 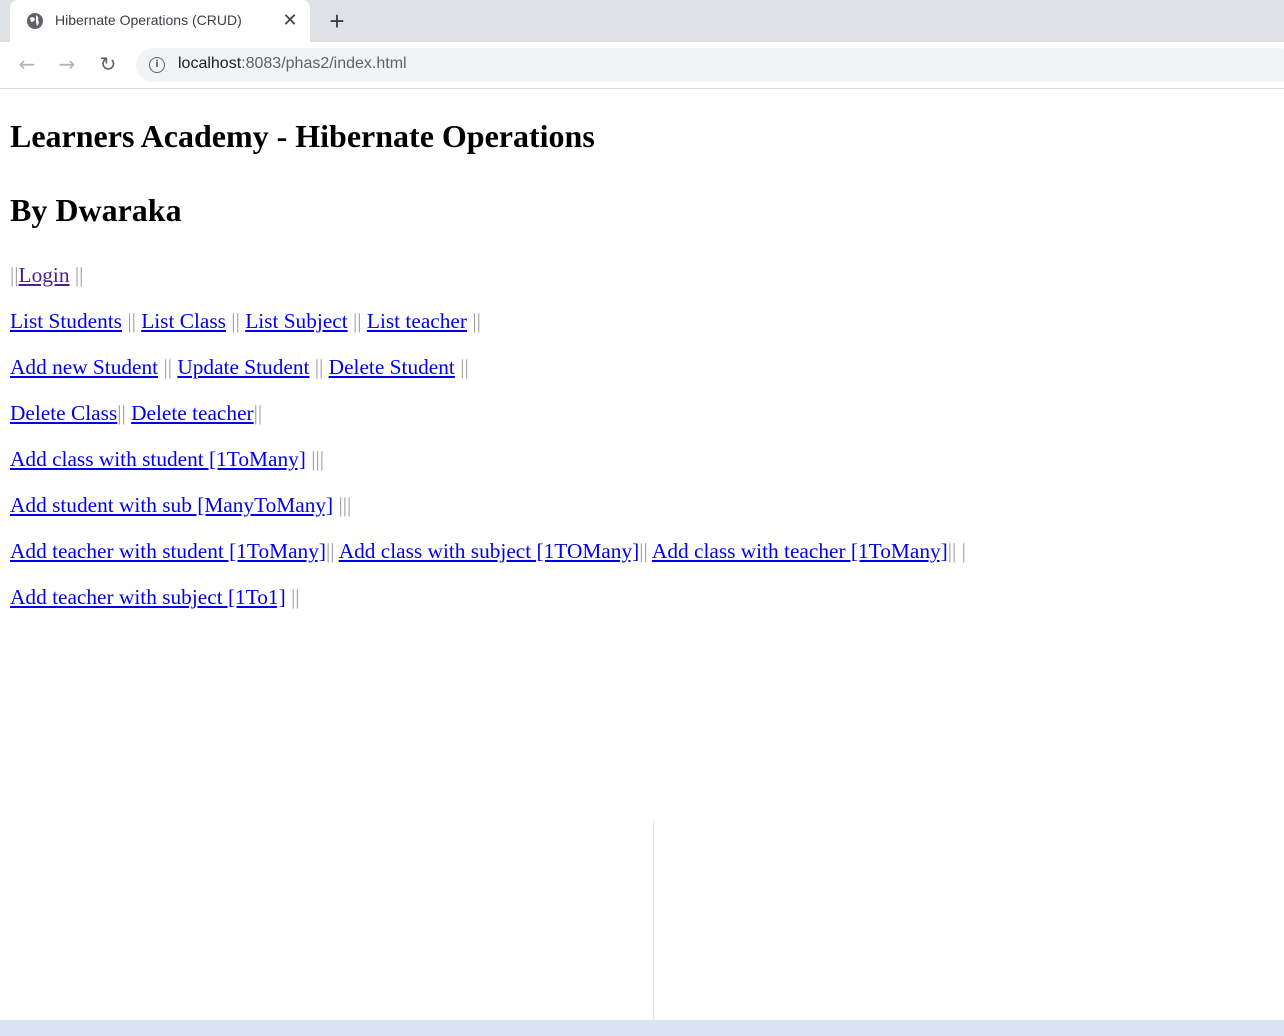 What do you see at coordinates (171, 505) in the screenshot?
I see `add-student-with-sub-link: Add student with sub [ManyToMany]` at bounding box center [171, 505].